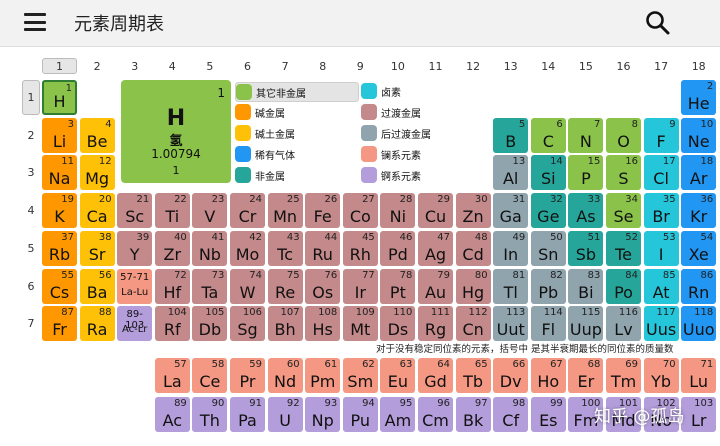  What do you see at coordinates (661, 66) in the screenshot?
I see `group-label: 17` at bounding box center [661, 66].